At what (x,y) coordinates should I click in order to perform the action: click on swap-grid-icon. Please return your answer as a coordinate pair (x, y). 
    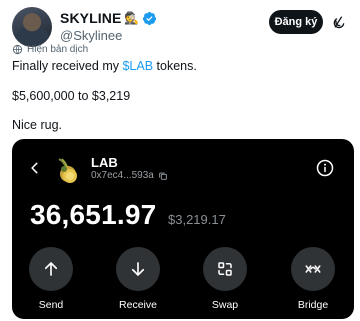
    Looking at the image, I should click on (225, 269).